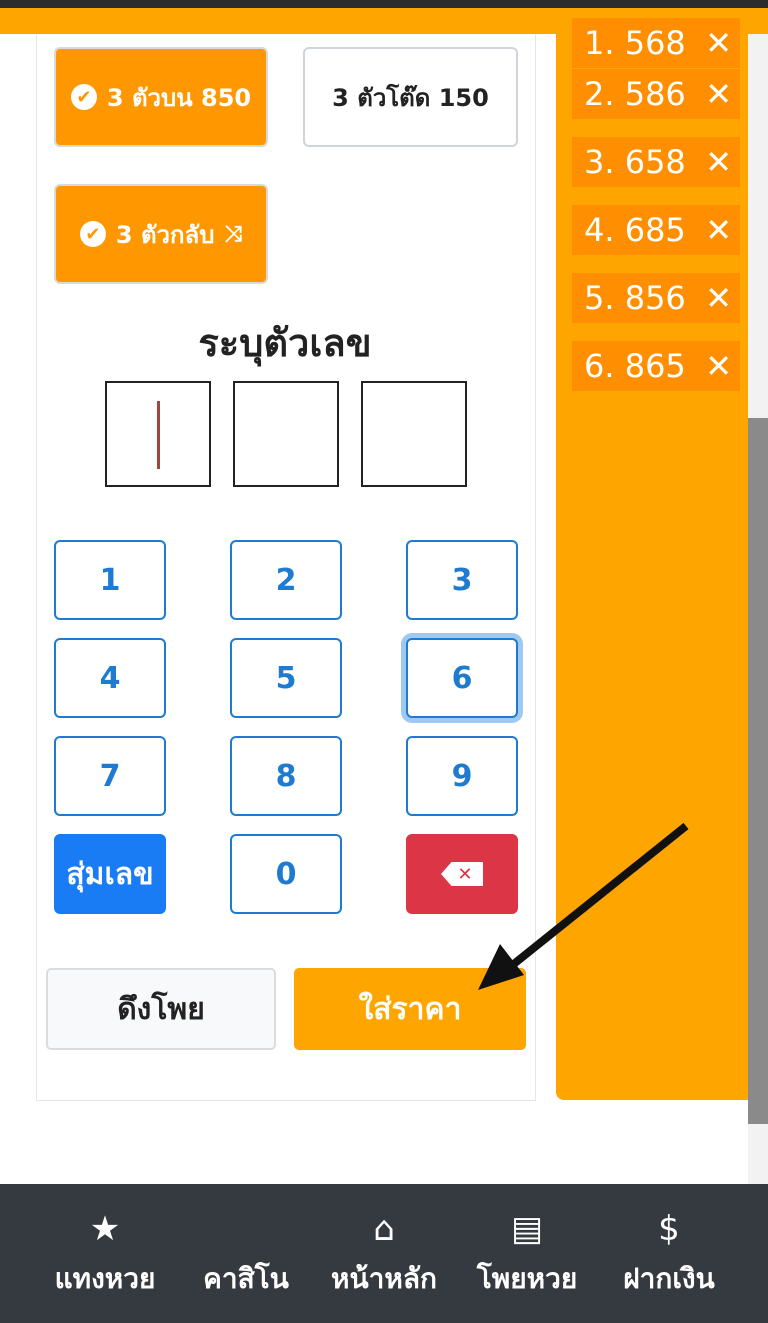 This screenshot has height=1323, width=768. Describe the element at coordinates (635, 43) in the screenshot. I see `selected-number-label: 1. 568` at that location.